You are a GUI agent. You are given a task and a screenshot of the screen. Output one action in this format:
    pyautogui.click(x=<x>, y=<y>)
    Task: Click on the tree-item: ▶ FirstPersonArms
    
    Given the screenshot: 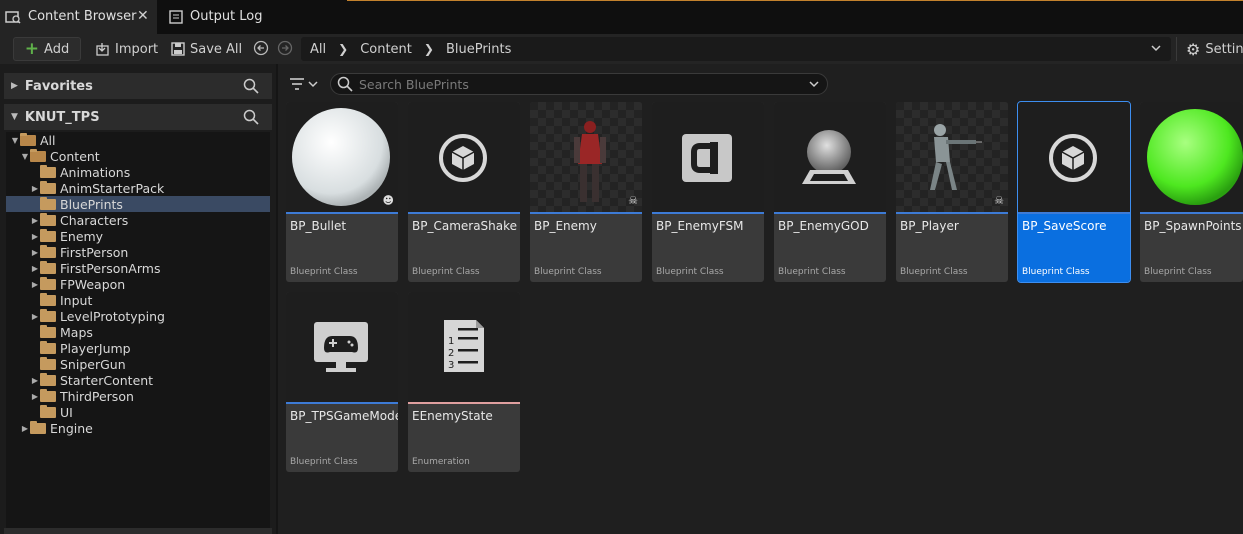 What is the action you would take?
    pyautogui.click(x=138, y=268)
    